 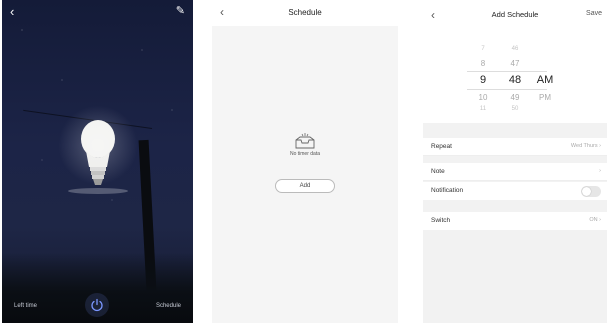 What do you see at coordinates (595, 220) in the screenshot?
I see `switch-value: ON ›` at bounding box center [595, 220].